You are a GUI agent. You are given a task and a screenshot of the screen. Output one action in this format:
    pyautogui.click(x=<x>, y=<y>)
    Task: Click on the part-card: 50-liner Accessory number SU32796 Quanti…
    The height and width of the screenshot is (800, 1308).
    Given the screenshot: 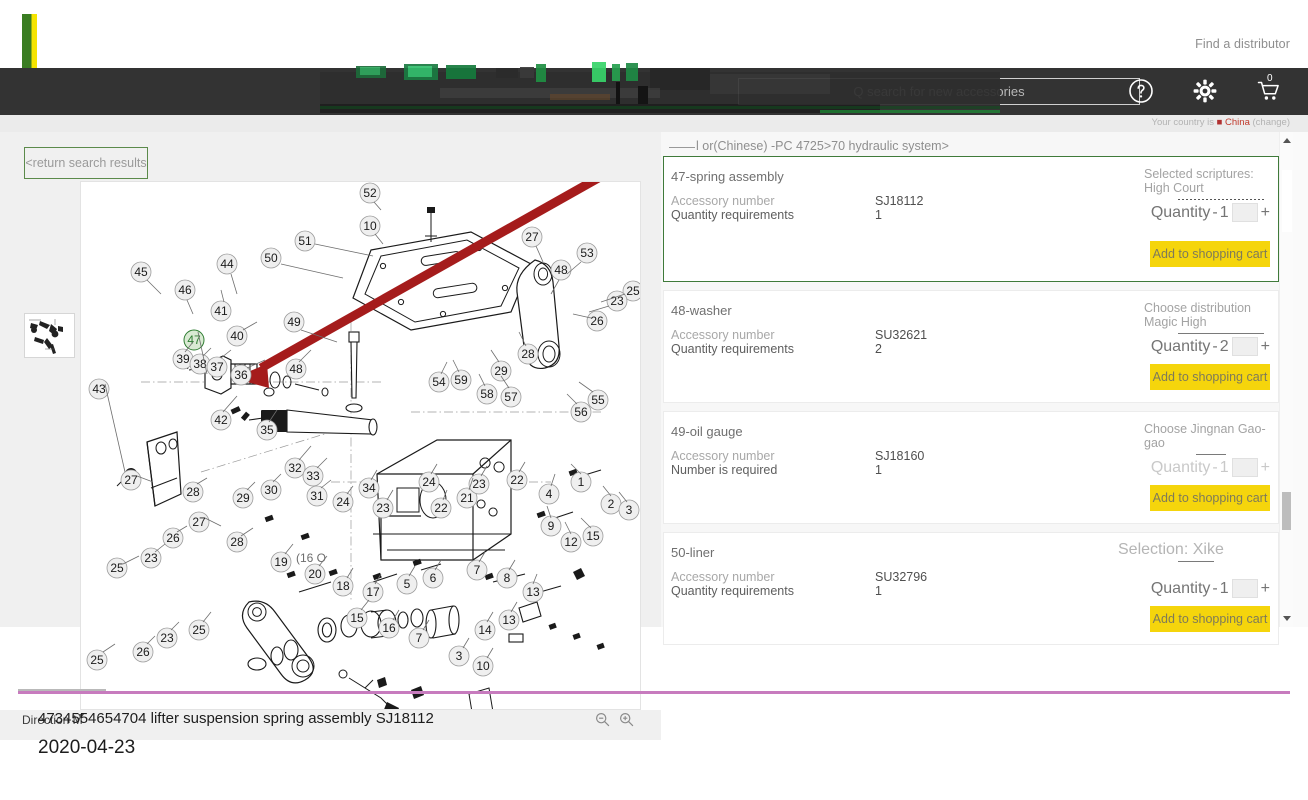 What is the action you would take?
    pyautogui.click(x=971, y=588)
    